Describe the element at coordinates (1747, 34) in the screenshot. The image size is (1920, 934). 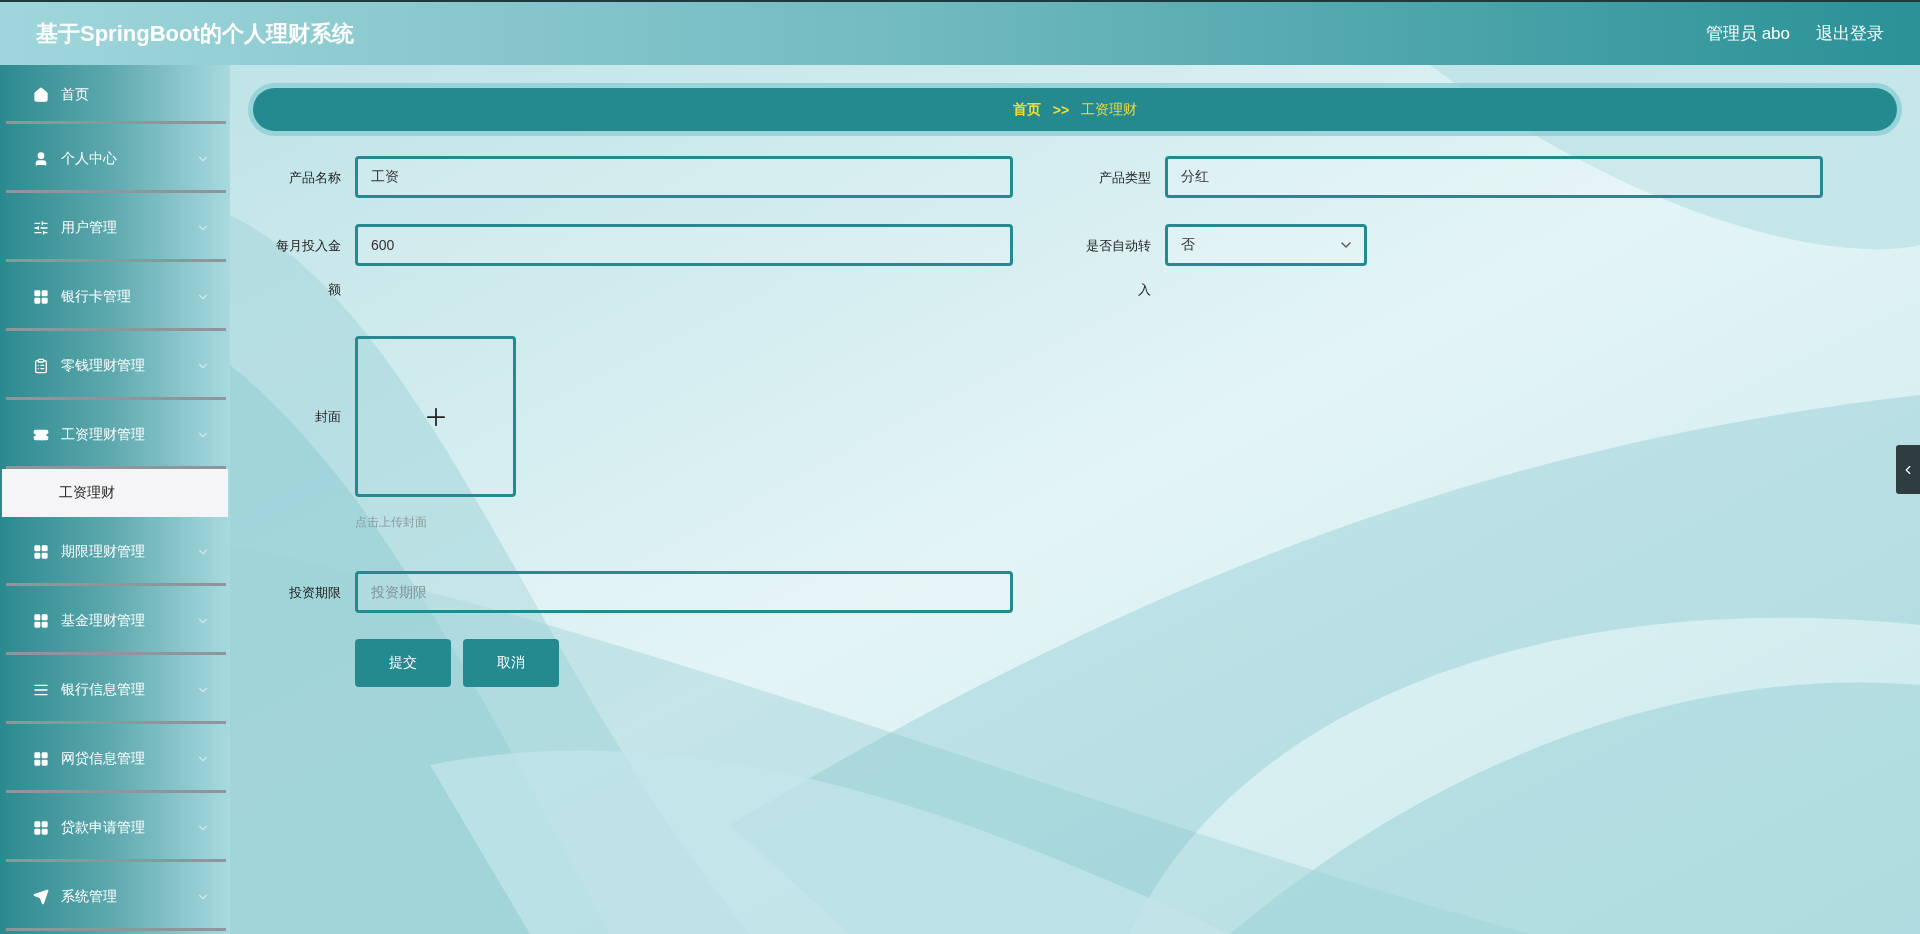
I see `user-name: 管理员 abo` at that location.